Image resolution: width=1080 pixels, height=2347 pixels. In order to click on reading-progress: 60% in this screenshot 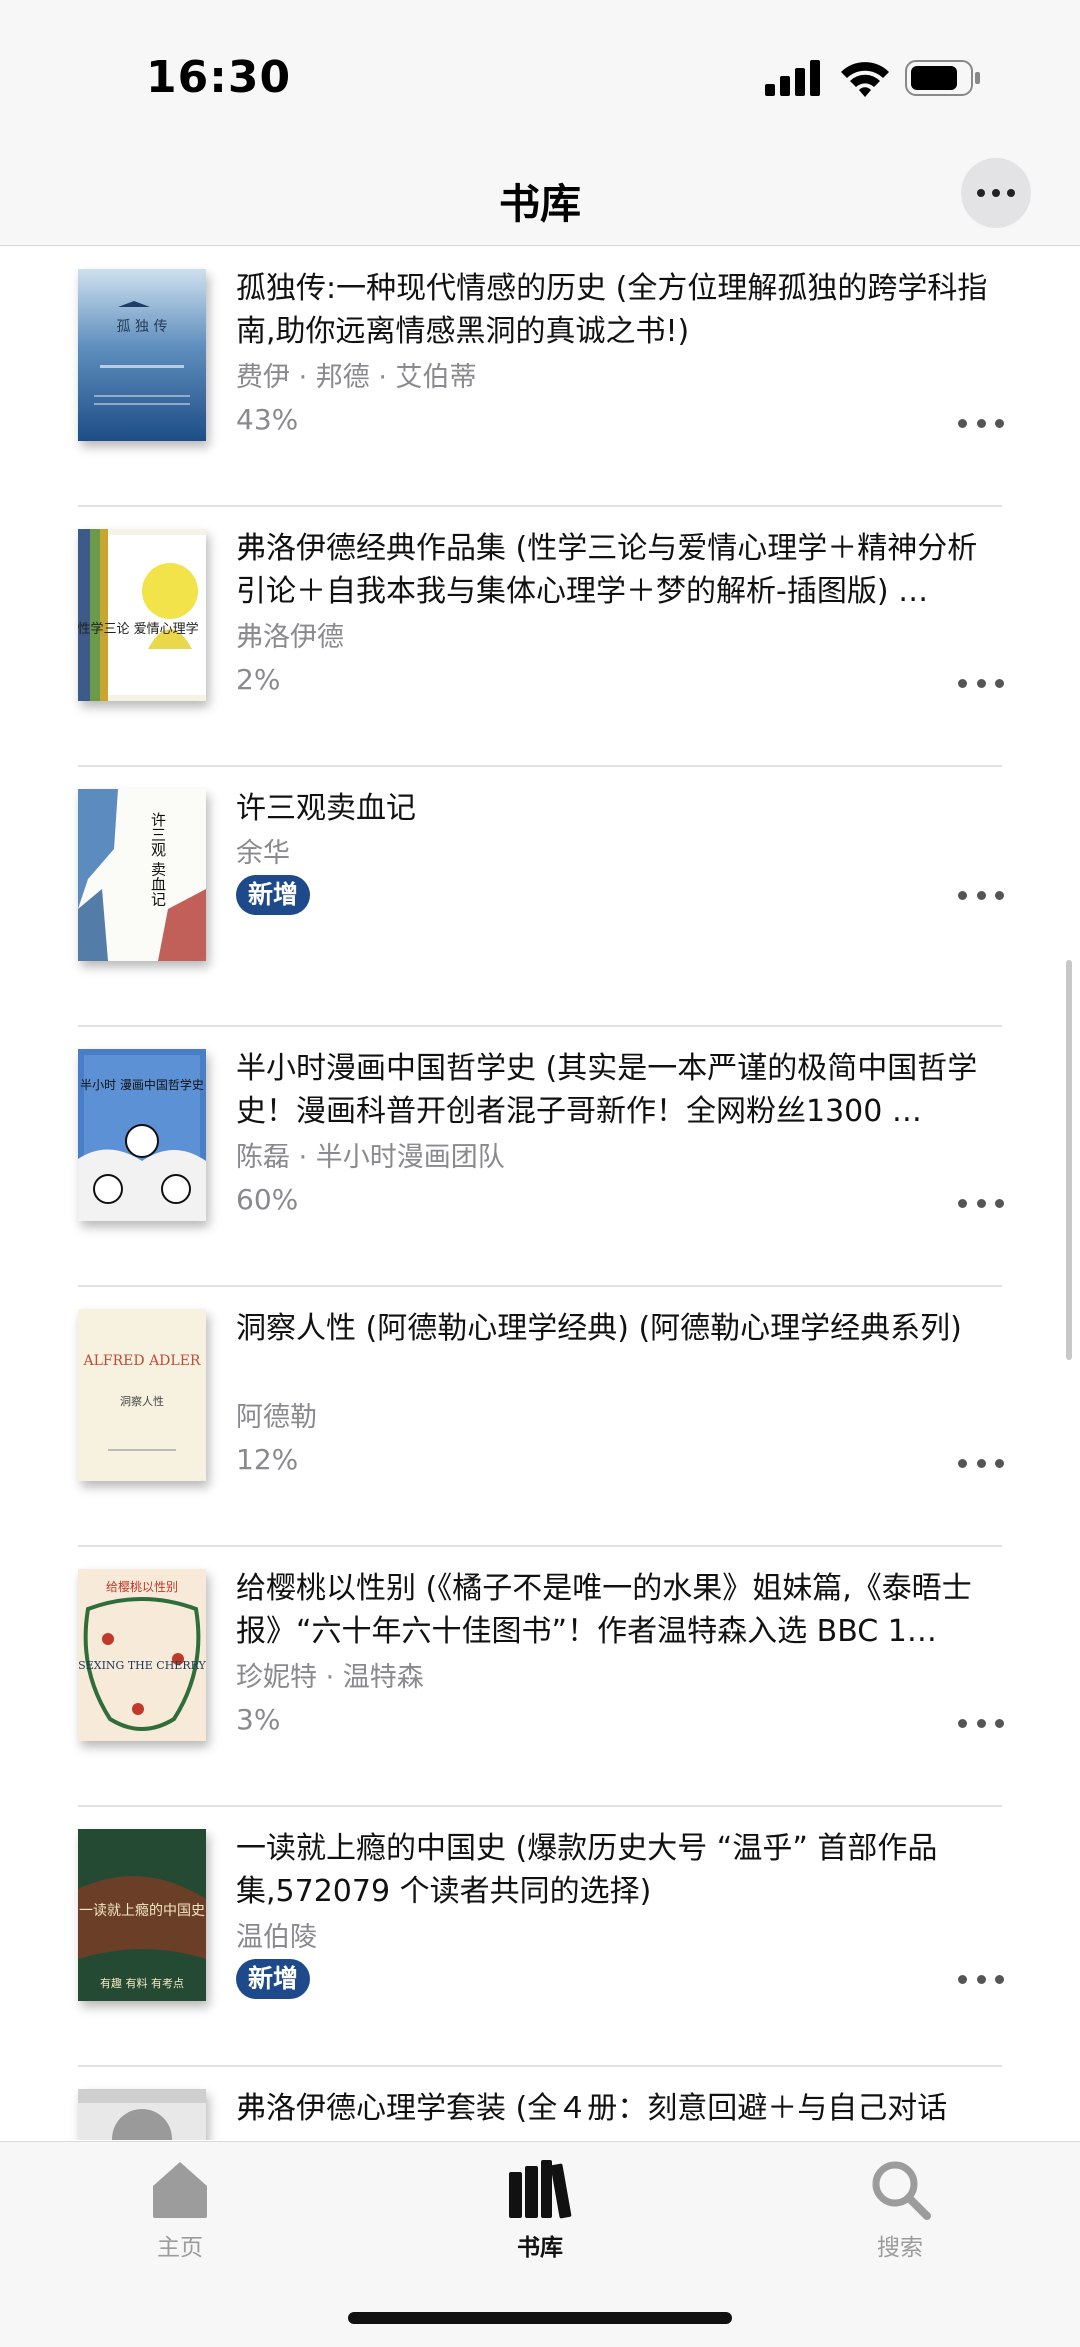, I will do `click(267, 1199)`.